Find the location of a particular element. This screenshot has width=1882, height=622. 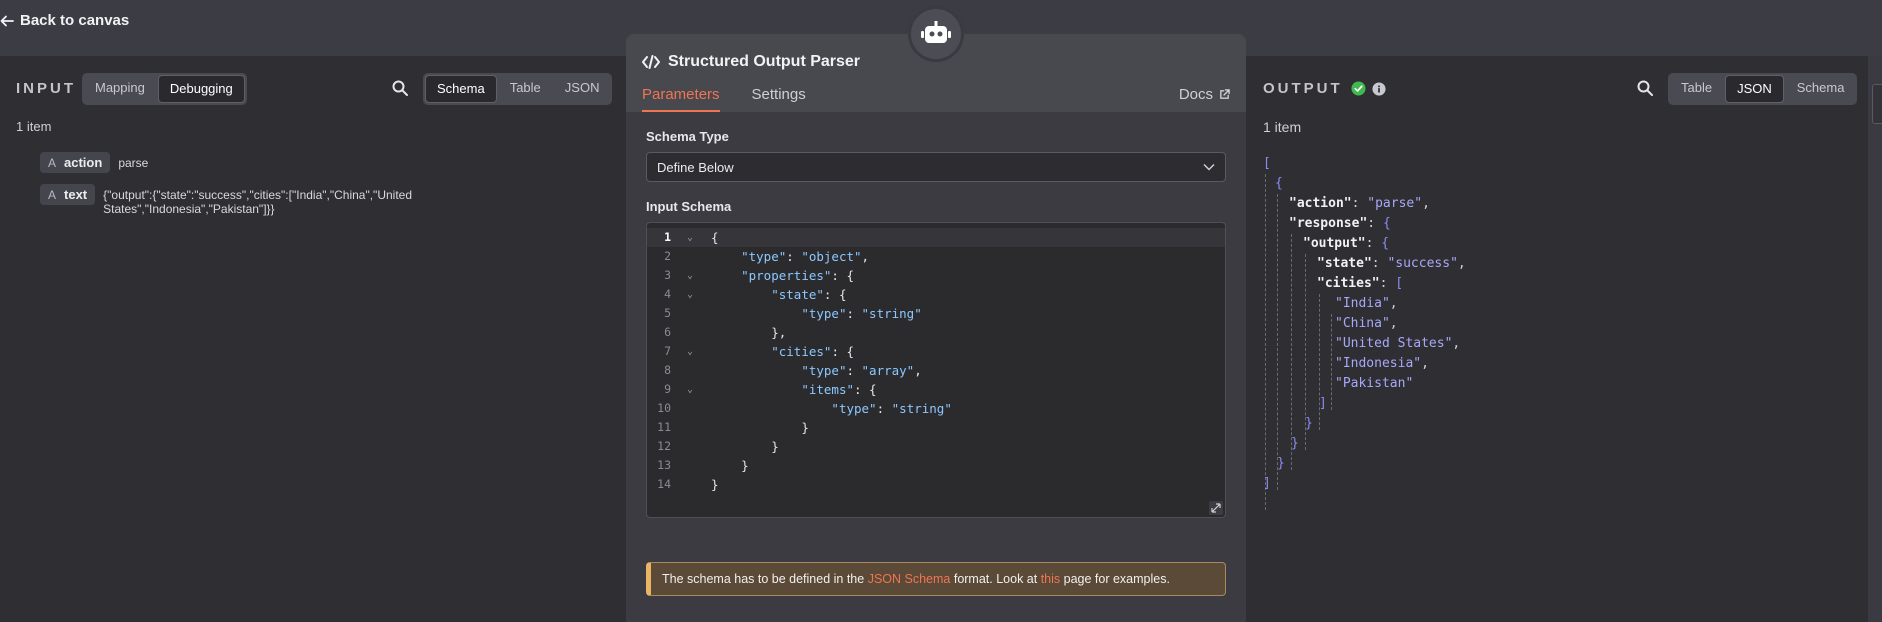

back-label: Back to canvas is located at coordinates (75, 20).